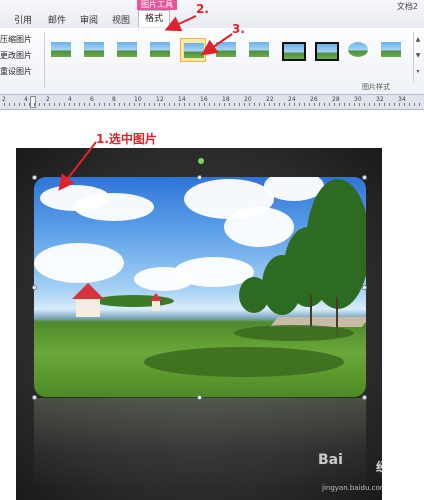 This screenshot has height=500, width=424. I want to click on arrow-step2, so click(180, 23).